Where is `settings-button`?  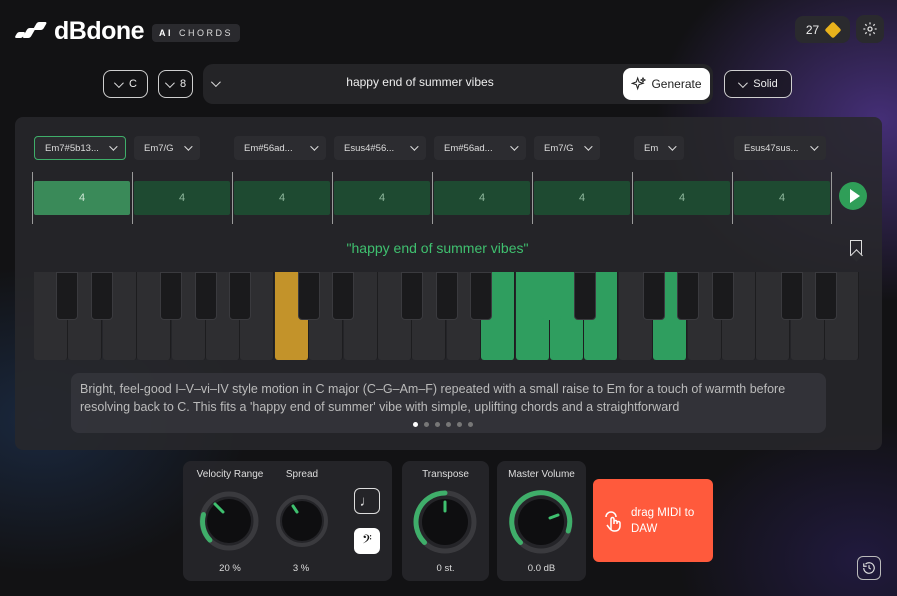 settings-button is located at coordinates (870, 29).